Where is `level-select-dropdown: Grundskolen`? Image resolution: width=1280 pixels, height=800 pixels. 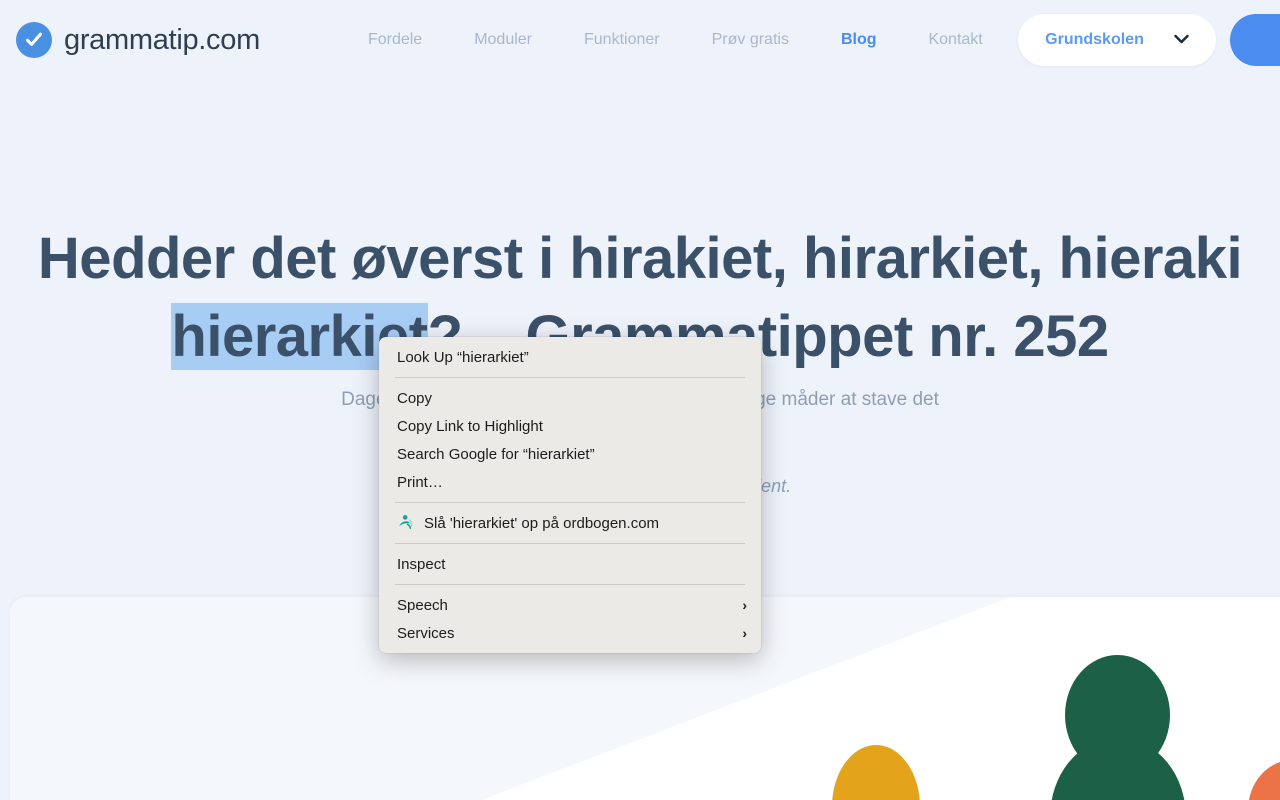 level-select-dropdown: Grundskolen is located at coordinates (1117, 40).